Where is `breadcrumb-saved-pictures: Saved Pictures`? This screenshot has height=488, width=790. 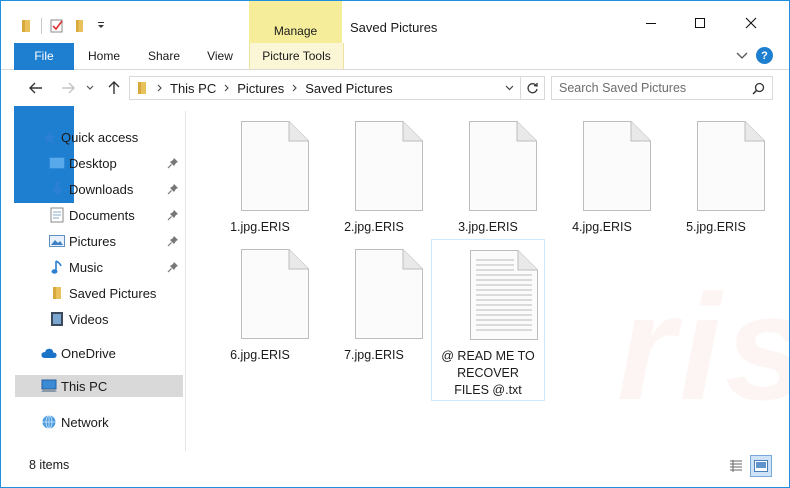 breadcrumb-saved-pictures: Saved Pictures is located at coordinates (348, 88).